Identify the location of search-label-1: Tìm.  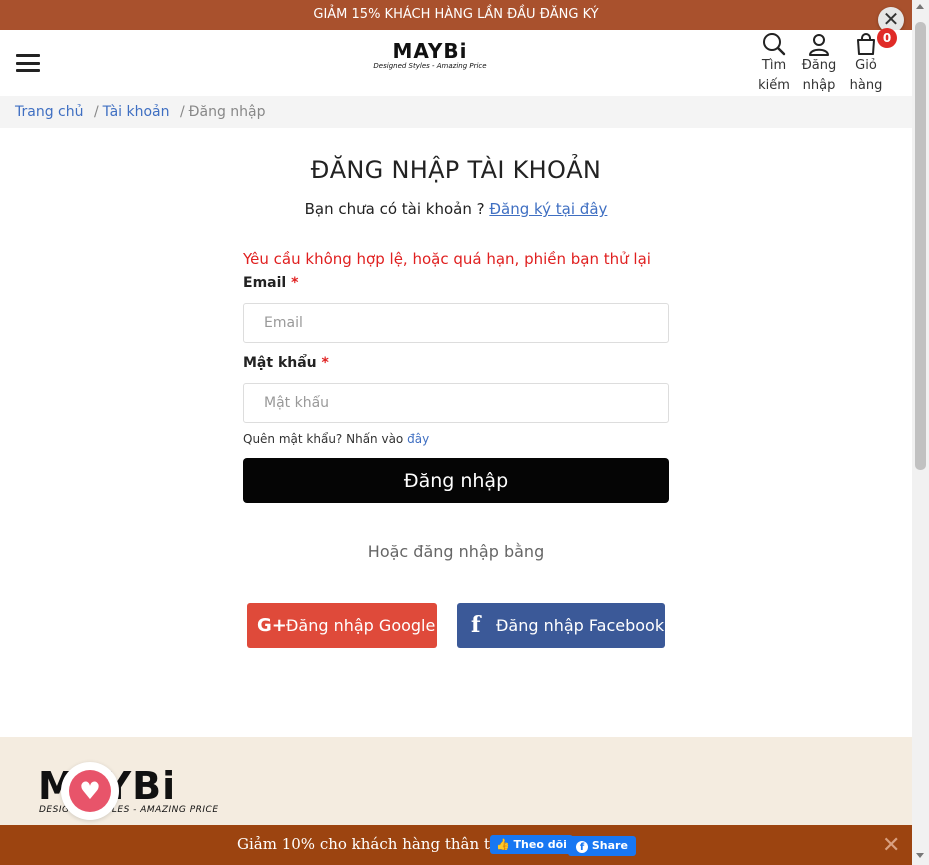
(774, 65).